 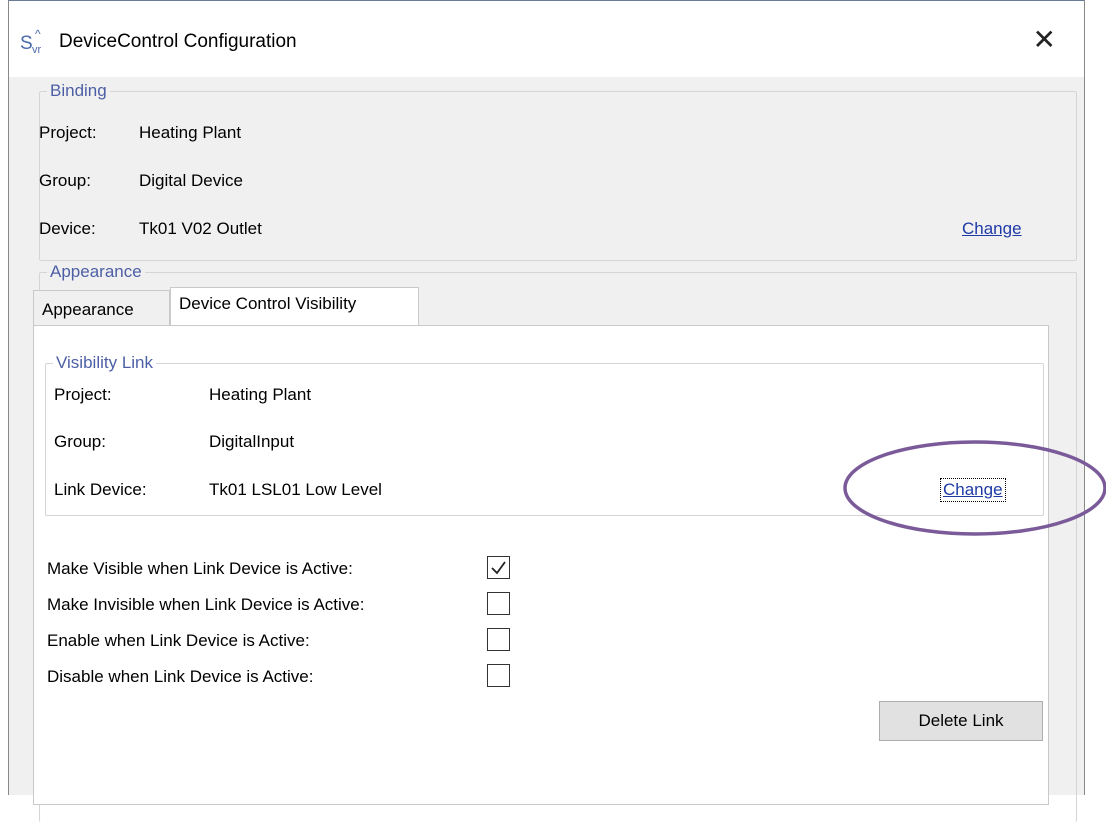 What do you see at coordinates (294, 306) in the screenshot?
I see `tab-device-control-visibility: Device Control Visibility` at bounding box center [294, 306].